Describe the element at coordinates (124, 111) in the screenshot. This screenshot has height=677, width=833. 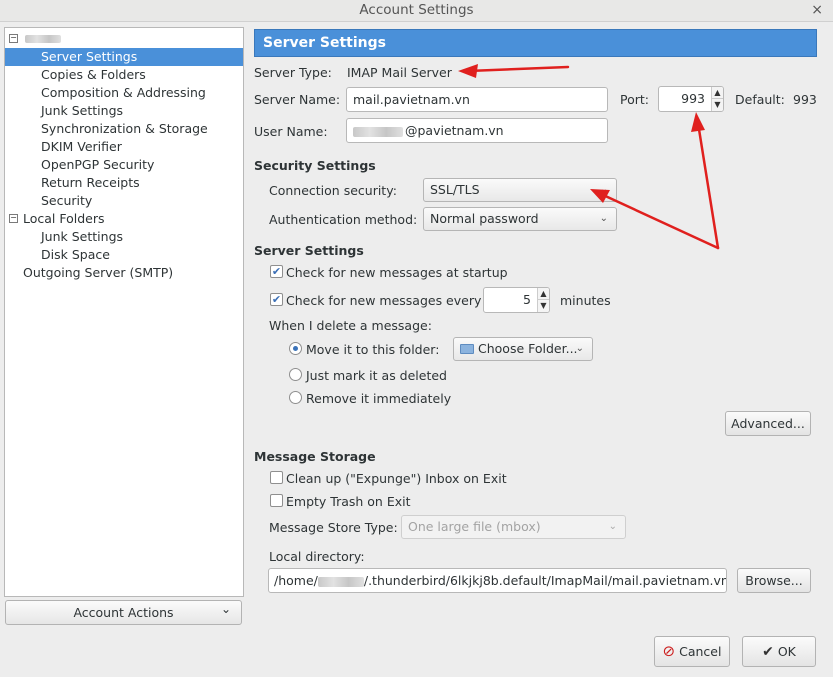
I see `tree-item-junk-settings: Junk Settings` at that location.